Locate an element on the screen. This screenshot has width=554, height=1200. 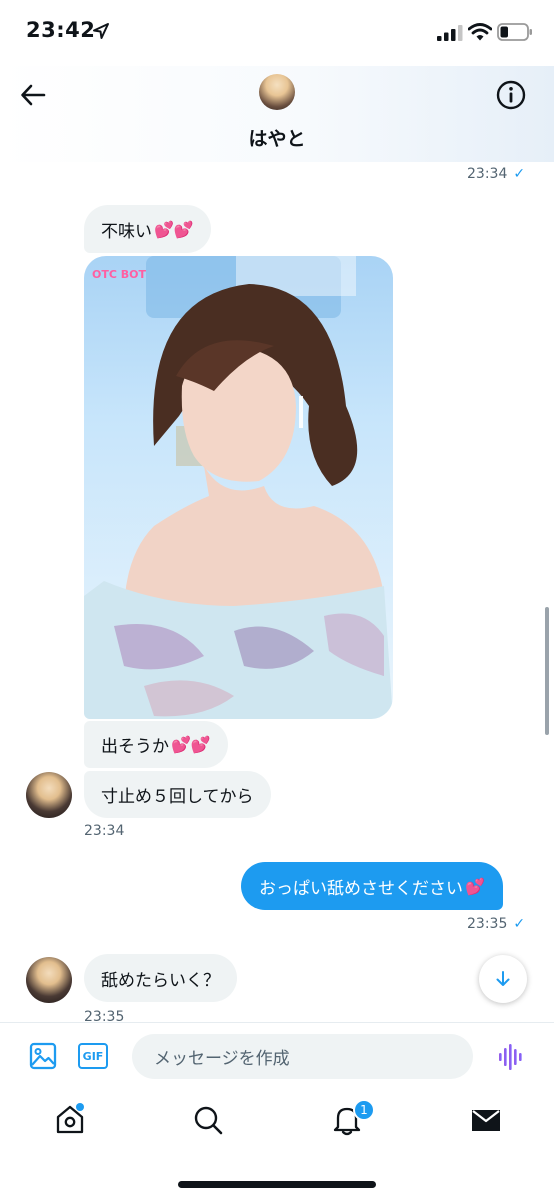
home-indicator is located at coordinates (277, 1184).